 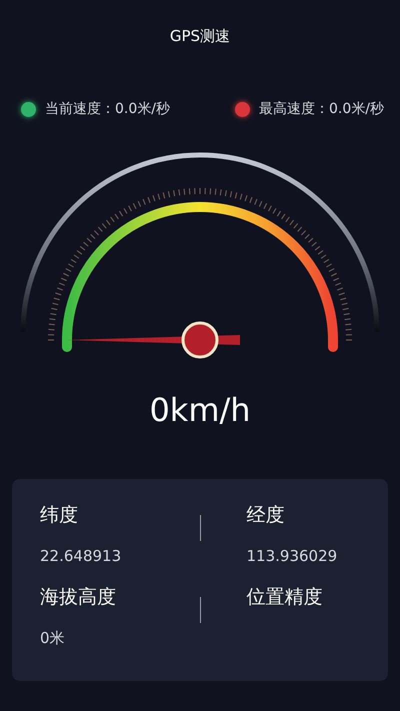 What do you see at coordinates (321, 109) in the screenshot?
I see `legend-label: 最高速度：0.0米/秒` at bounding box center [321, 109].